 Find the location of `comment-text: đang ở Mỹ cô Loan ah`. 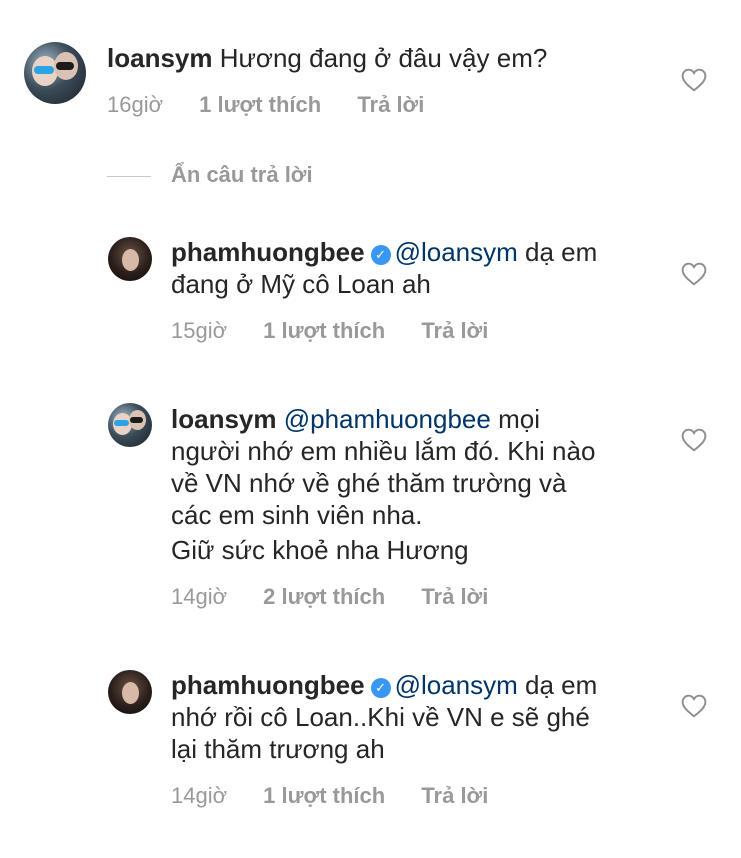

comment-text: đang ở Mỹ cô Loan ah is located at coordinates (301, 284).